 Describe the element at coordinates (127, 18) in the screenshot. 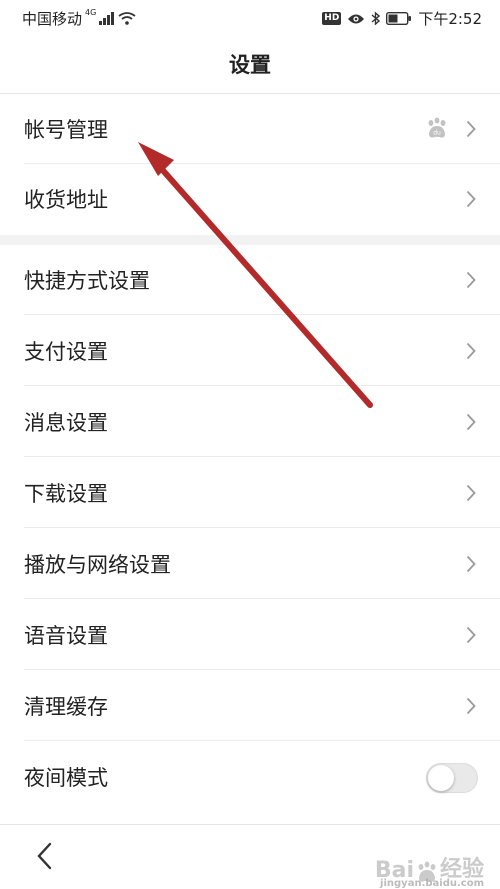

I see `wifi-icon` at that location.